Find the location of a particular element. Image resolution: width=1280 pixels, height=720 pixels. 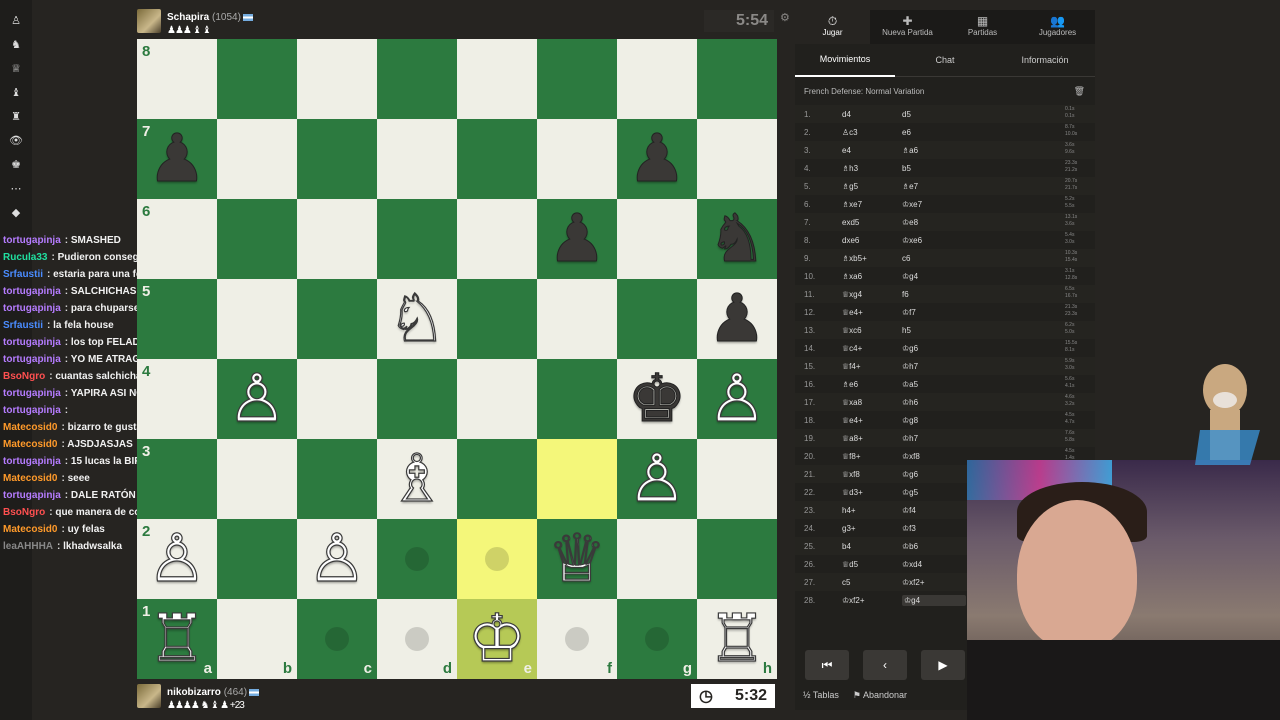

square-f4 is located at coordinates (577, 399).